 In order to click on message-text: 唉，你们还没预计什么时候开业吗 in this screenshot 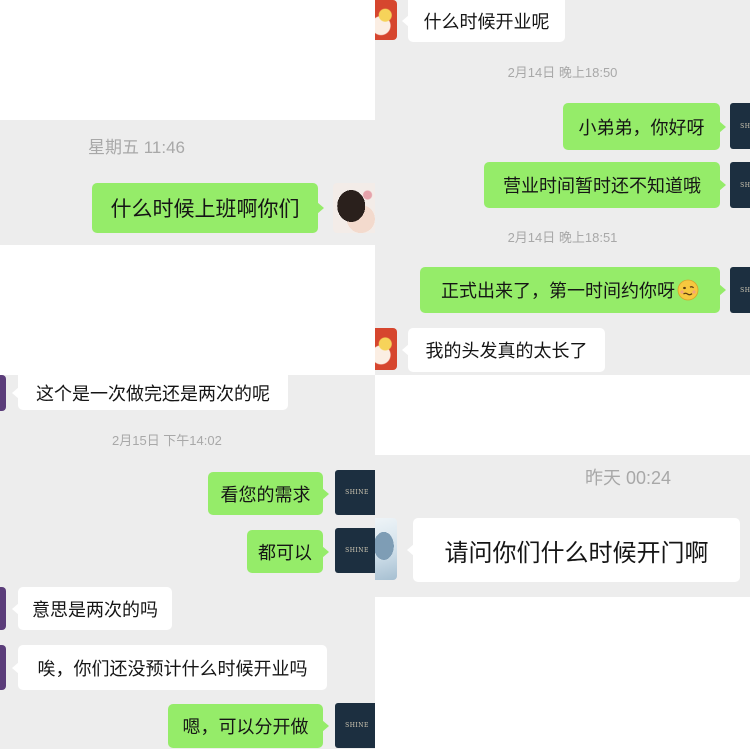, I will do `click(172, 668)`.